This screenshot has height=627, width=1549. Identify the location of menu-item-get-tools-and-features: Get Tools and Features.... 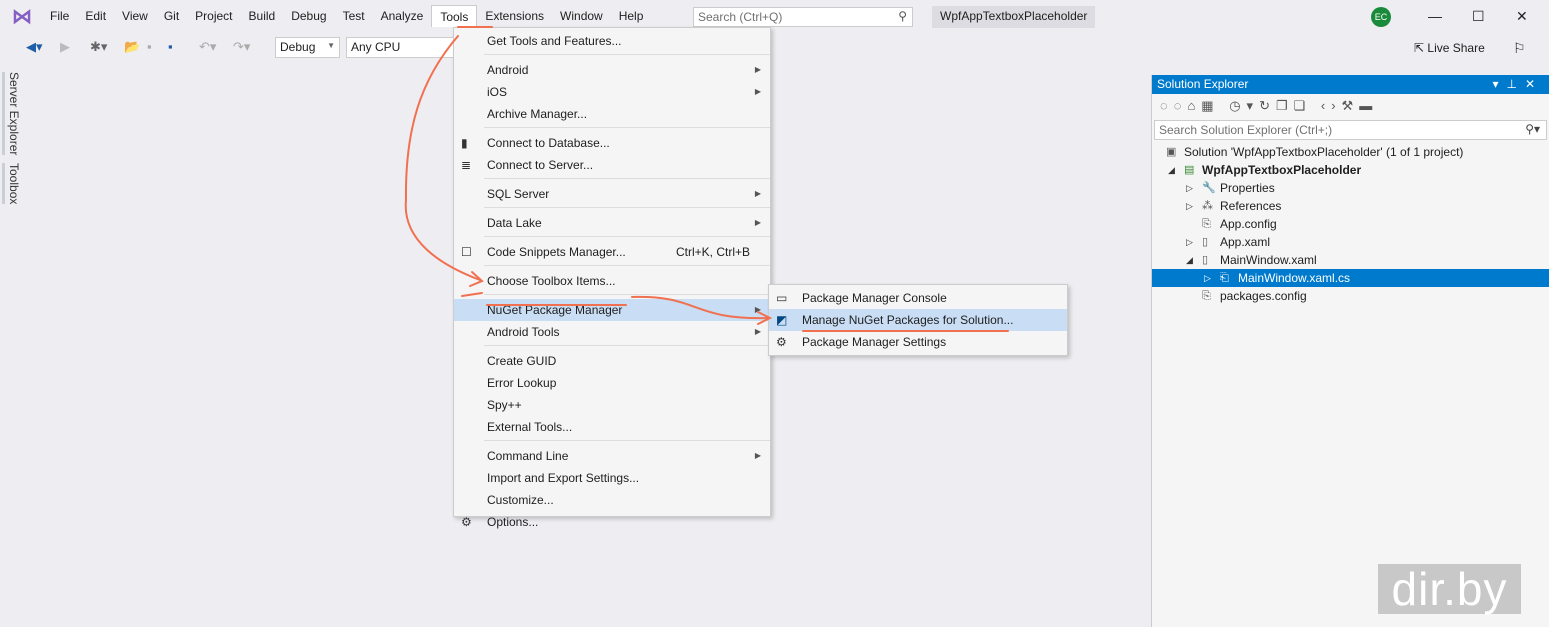
(612, 41).